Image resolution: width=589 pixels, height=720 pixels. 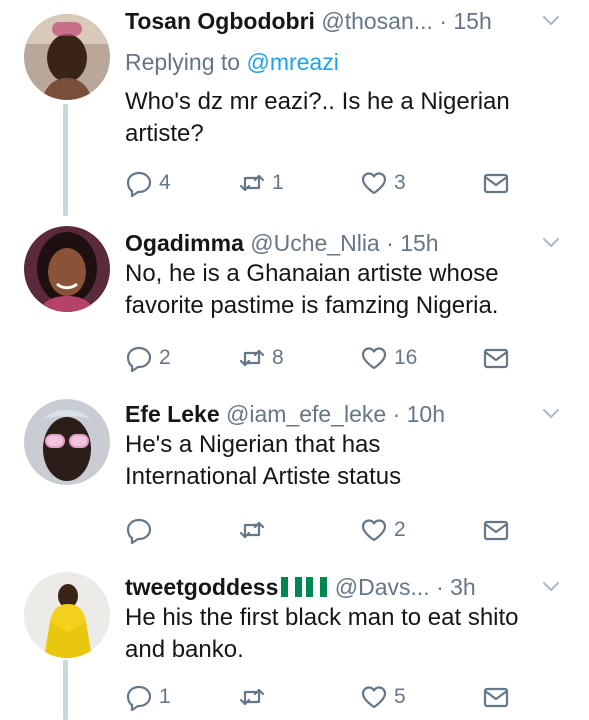 What do you see at coordinates (306, 414) in the screenshot?
I see `username: @iam_efe_leke` at bounding box center [306, 414].